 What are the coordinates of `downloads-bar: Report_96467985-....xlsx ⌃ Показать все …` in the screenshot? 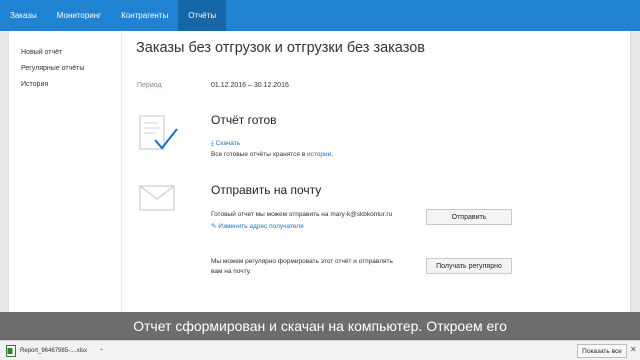 It's located at (320, 350).